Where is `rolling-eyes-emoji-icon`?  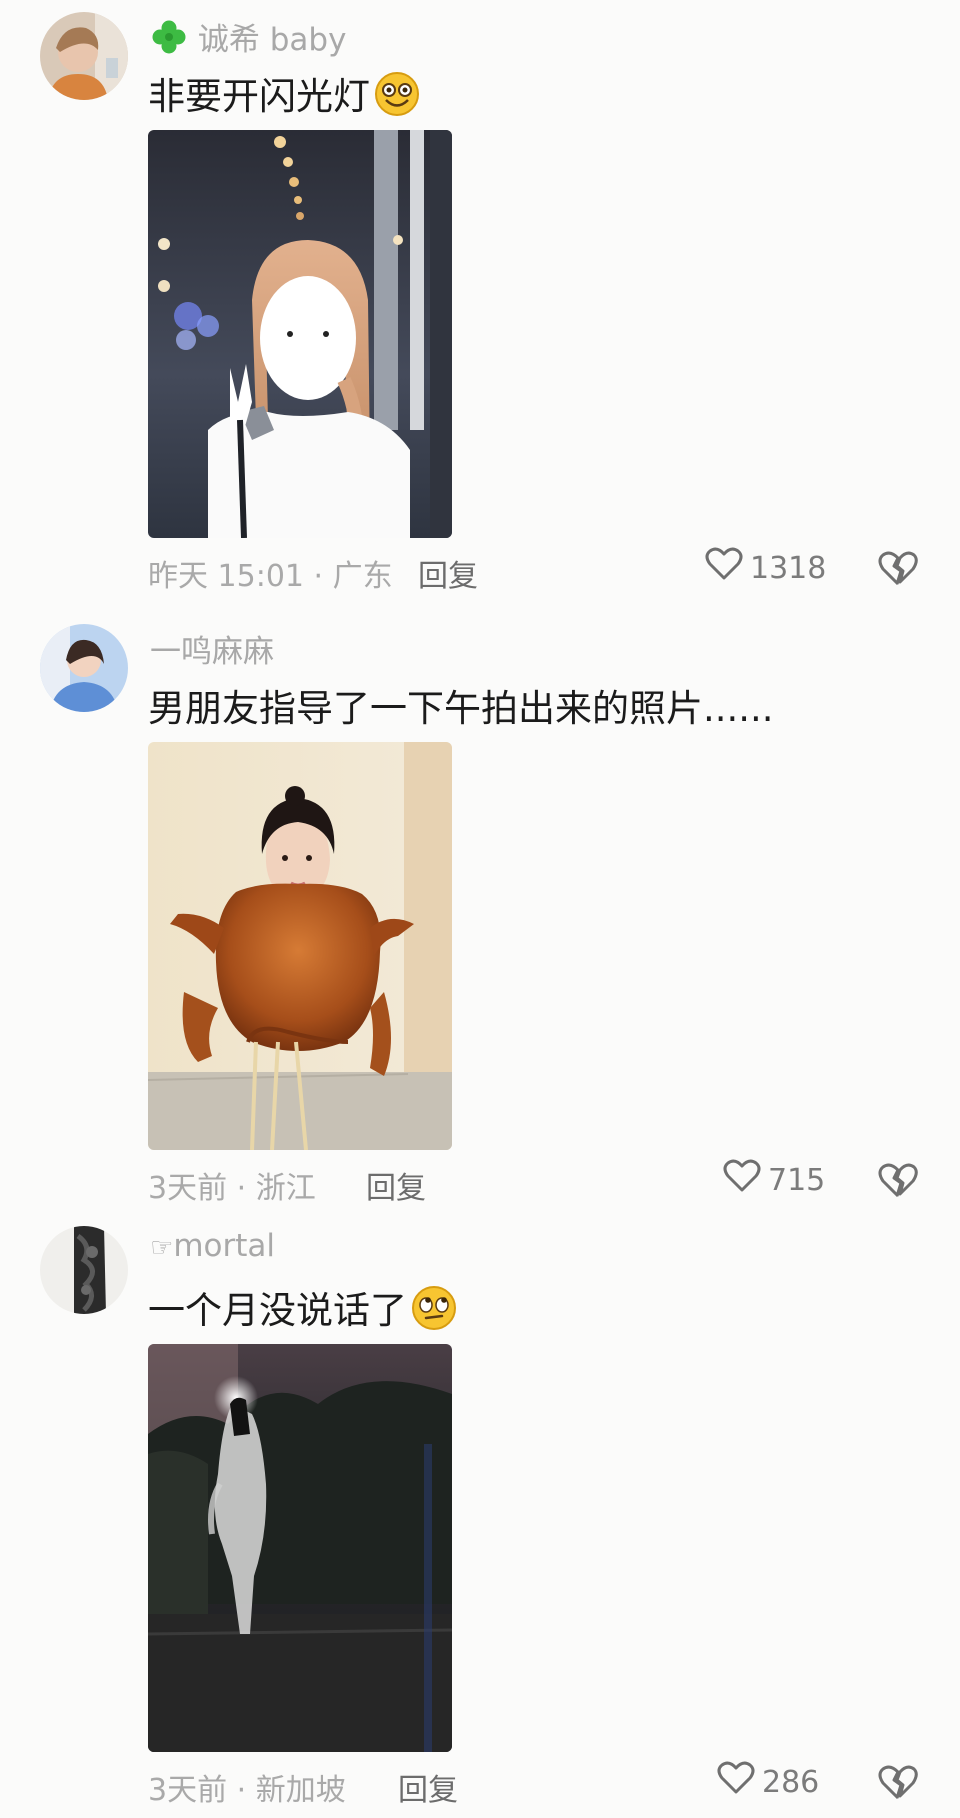 rolling-eyes-emoji-icon is located at coordinates (434, 1308).